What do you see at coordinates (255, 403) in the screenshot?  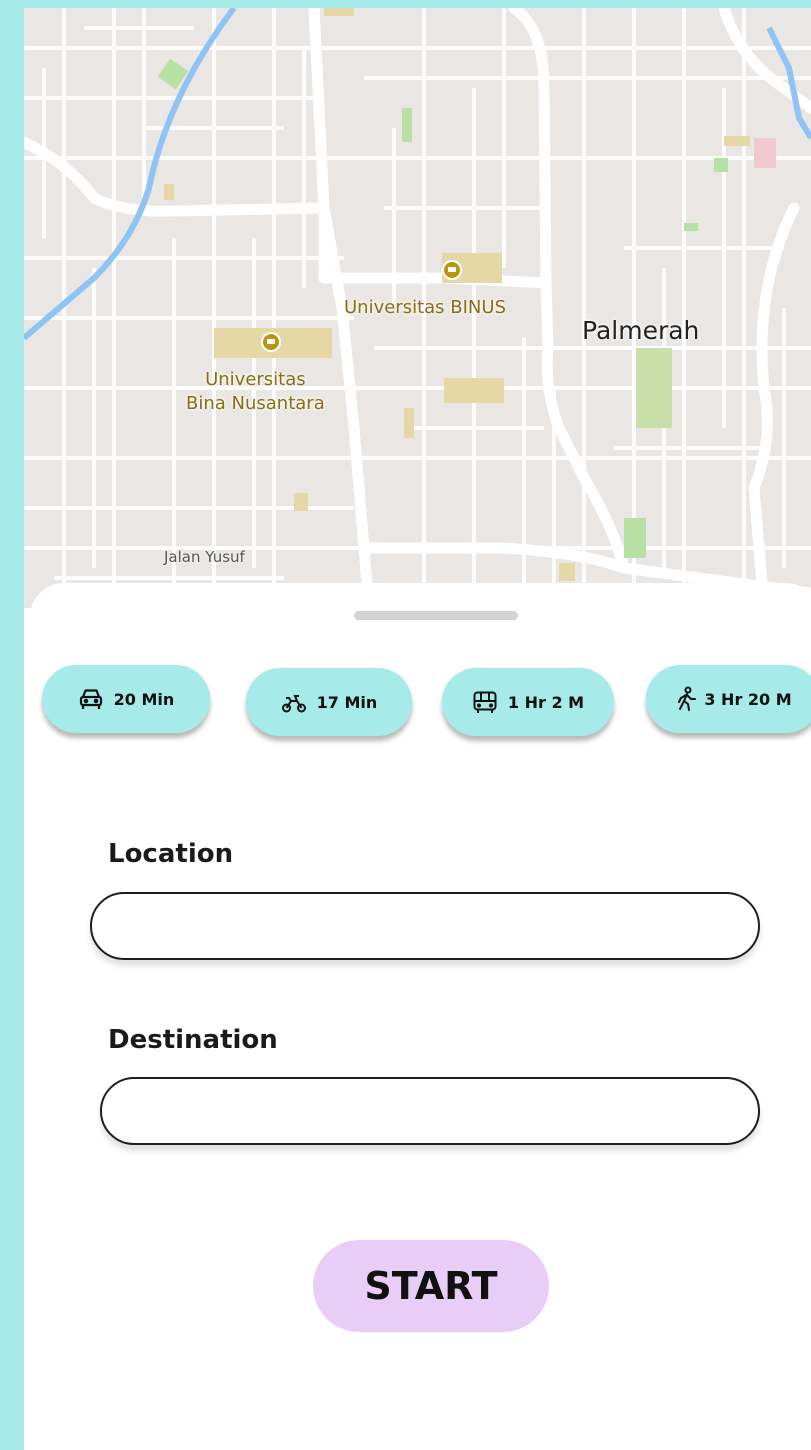 I see `poi-label-line: Bina Nusantara` at bounding box center [255, 403].